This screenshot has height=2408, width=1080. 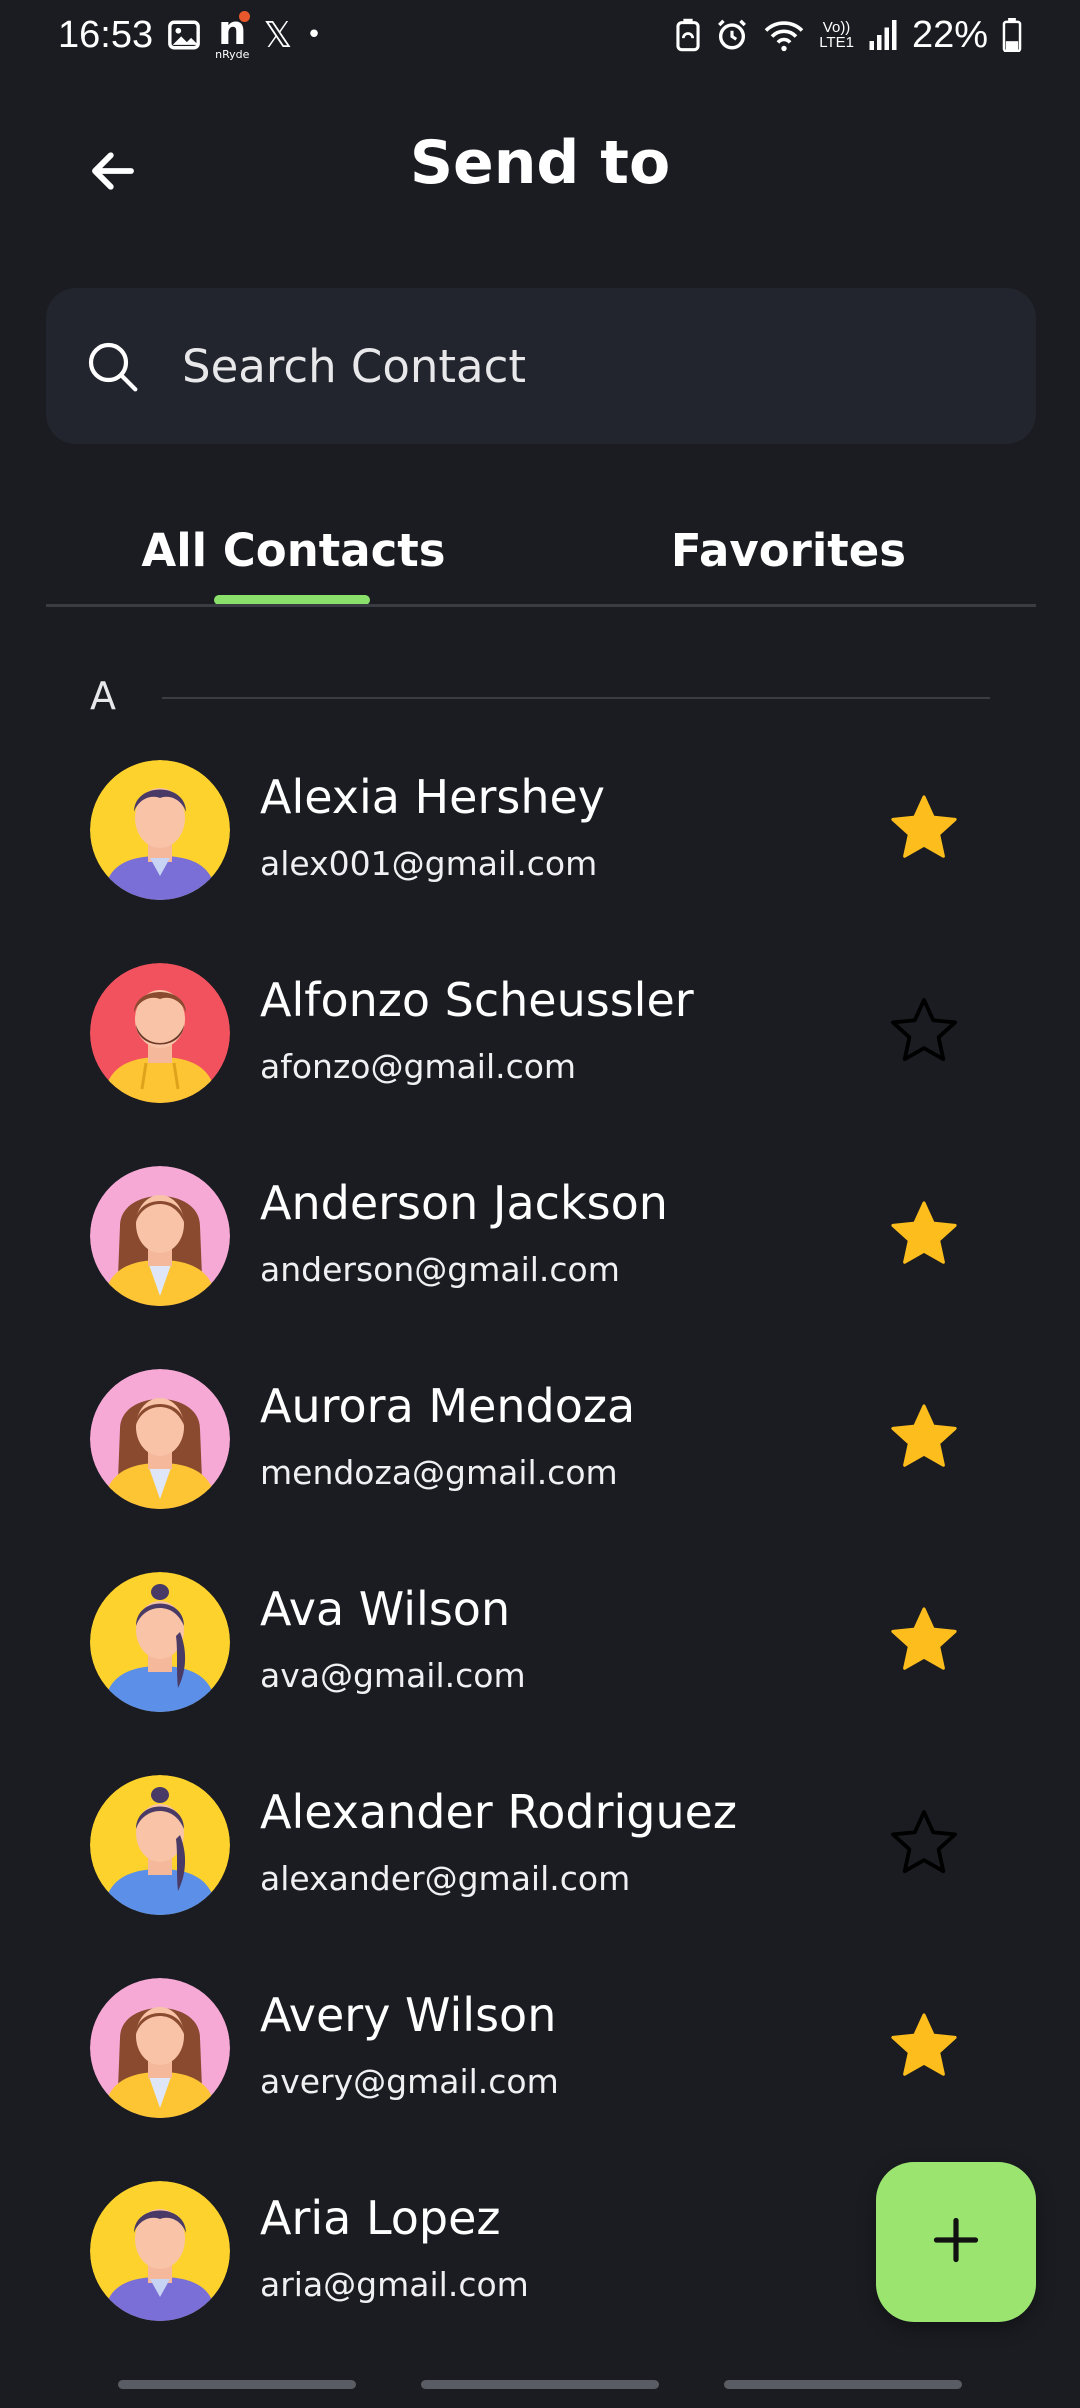 What do you see at coordinates (576, 698) in the screenshot?
I see `section-divider` at bounding box center [576, 698].